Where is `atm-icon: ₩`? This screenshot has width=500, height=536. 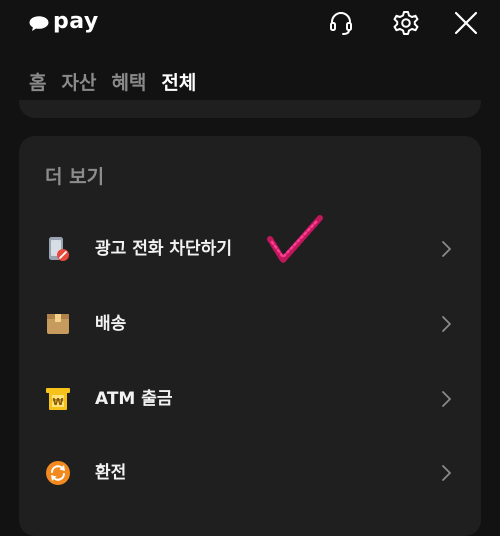
atm-icon: ₩ is located at coordinates (58, 399).